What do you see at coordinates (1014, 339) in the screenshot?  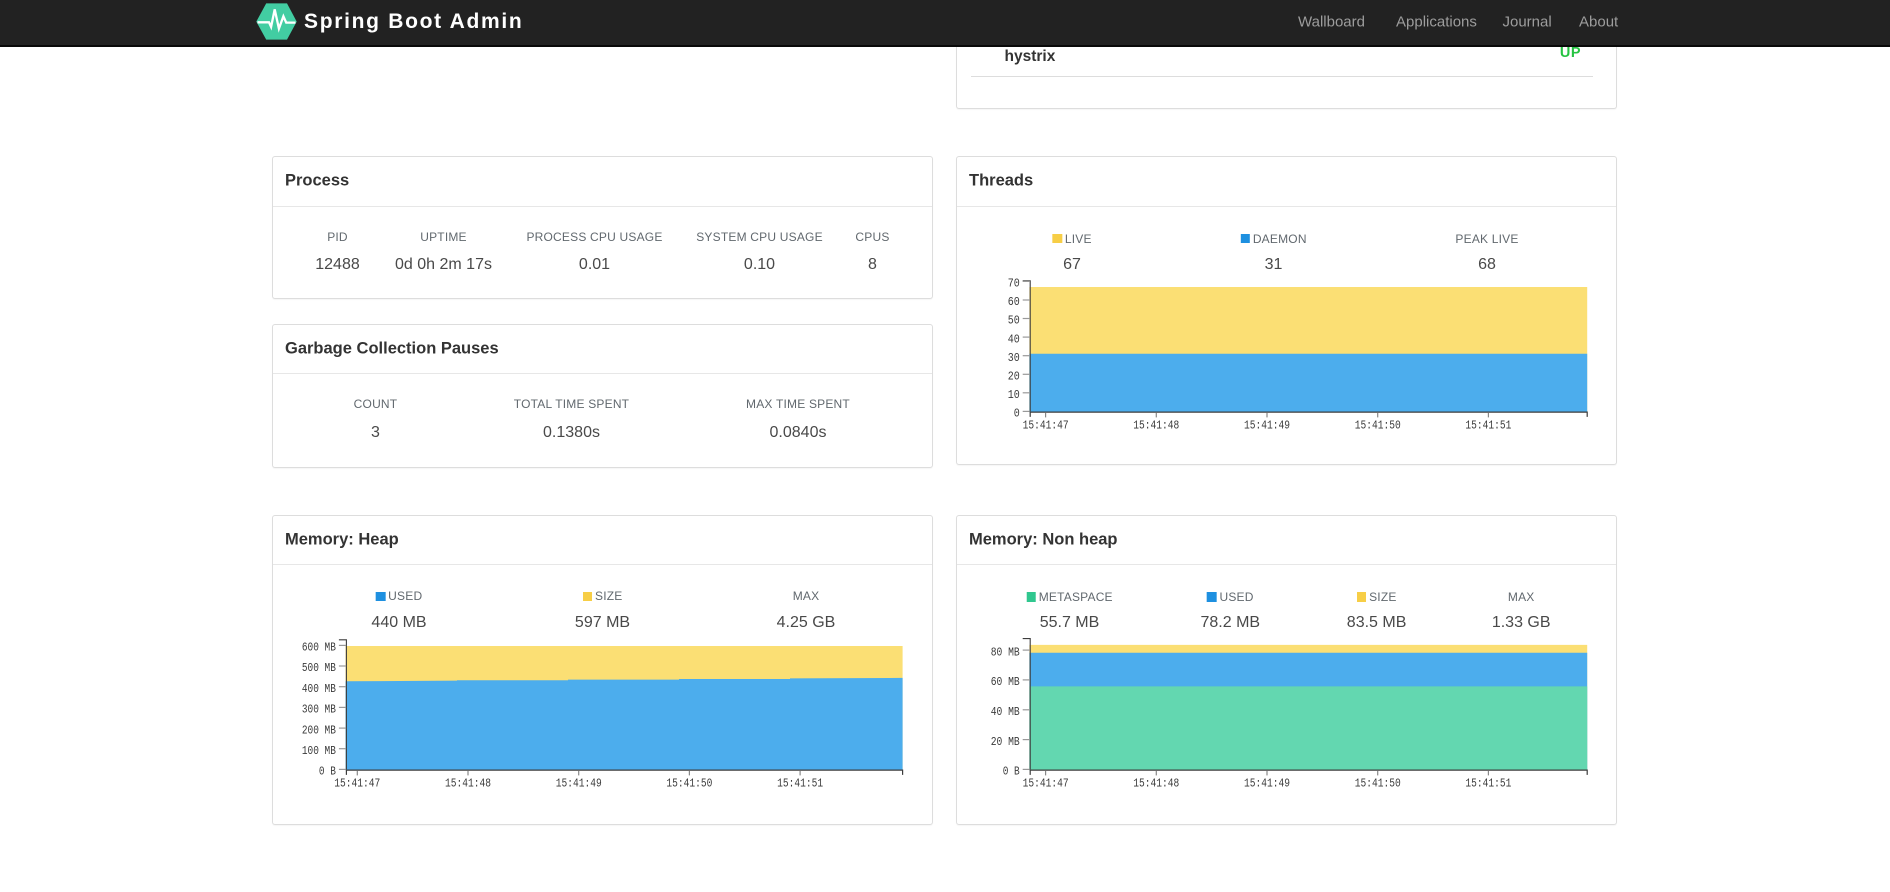 I see `svg-text: 40` at bounding box center [1014, 339].